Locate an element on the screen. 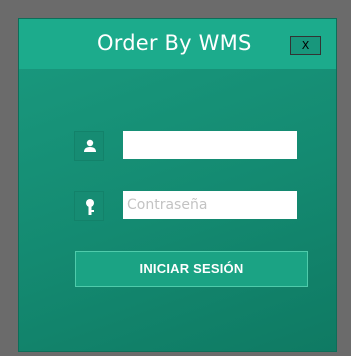 This screenshot has width=351, height=356. user-icon is located at coordinates (89, 146).